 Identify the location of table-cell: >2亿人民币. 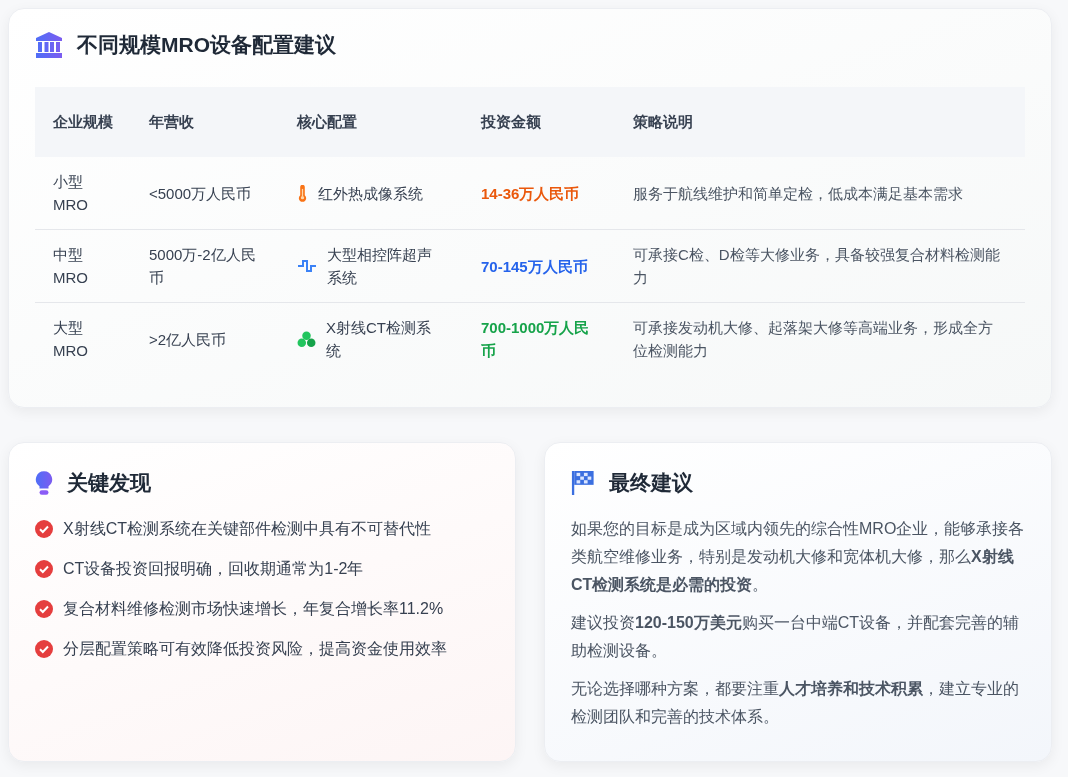
(188, 339).